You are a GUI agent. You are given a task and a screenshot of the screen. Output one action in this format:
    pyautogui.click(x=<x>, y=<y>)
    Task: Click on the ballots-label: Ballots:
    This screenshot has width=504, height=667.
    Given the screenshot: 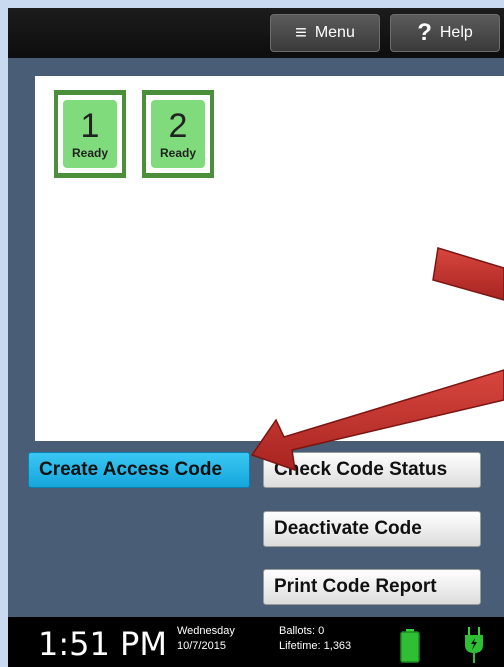 What is the action you would take?
    pyautogui.click(x=297, y=631)
    